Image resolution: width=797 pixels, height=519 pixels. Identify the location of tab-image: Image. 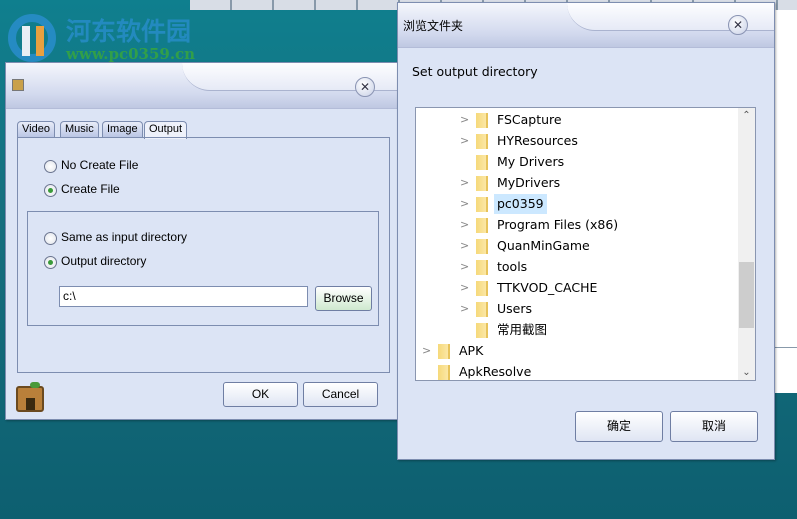
(122, 129).